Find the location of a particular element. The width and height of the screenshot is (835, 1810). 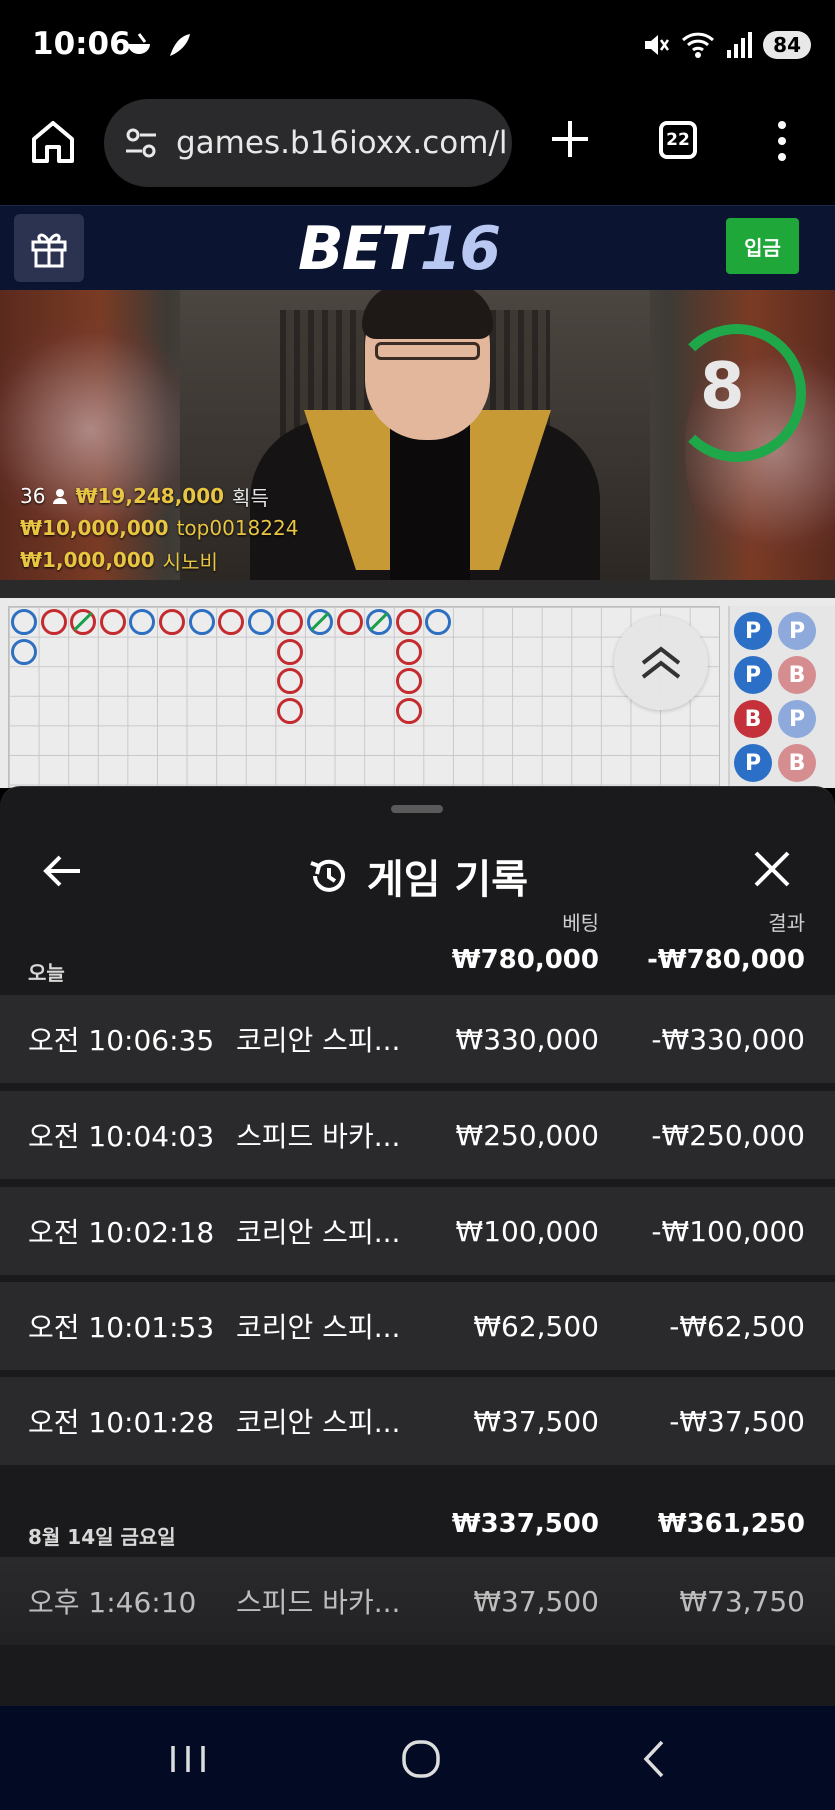

big-road: PPBPPBPB is located at coordinates (781, 697).